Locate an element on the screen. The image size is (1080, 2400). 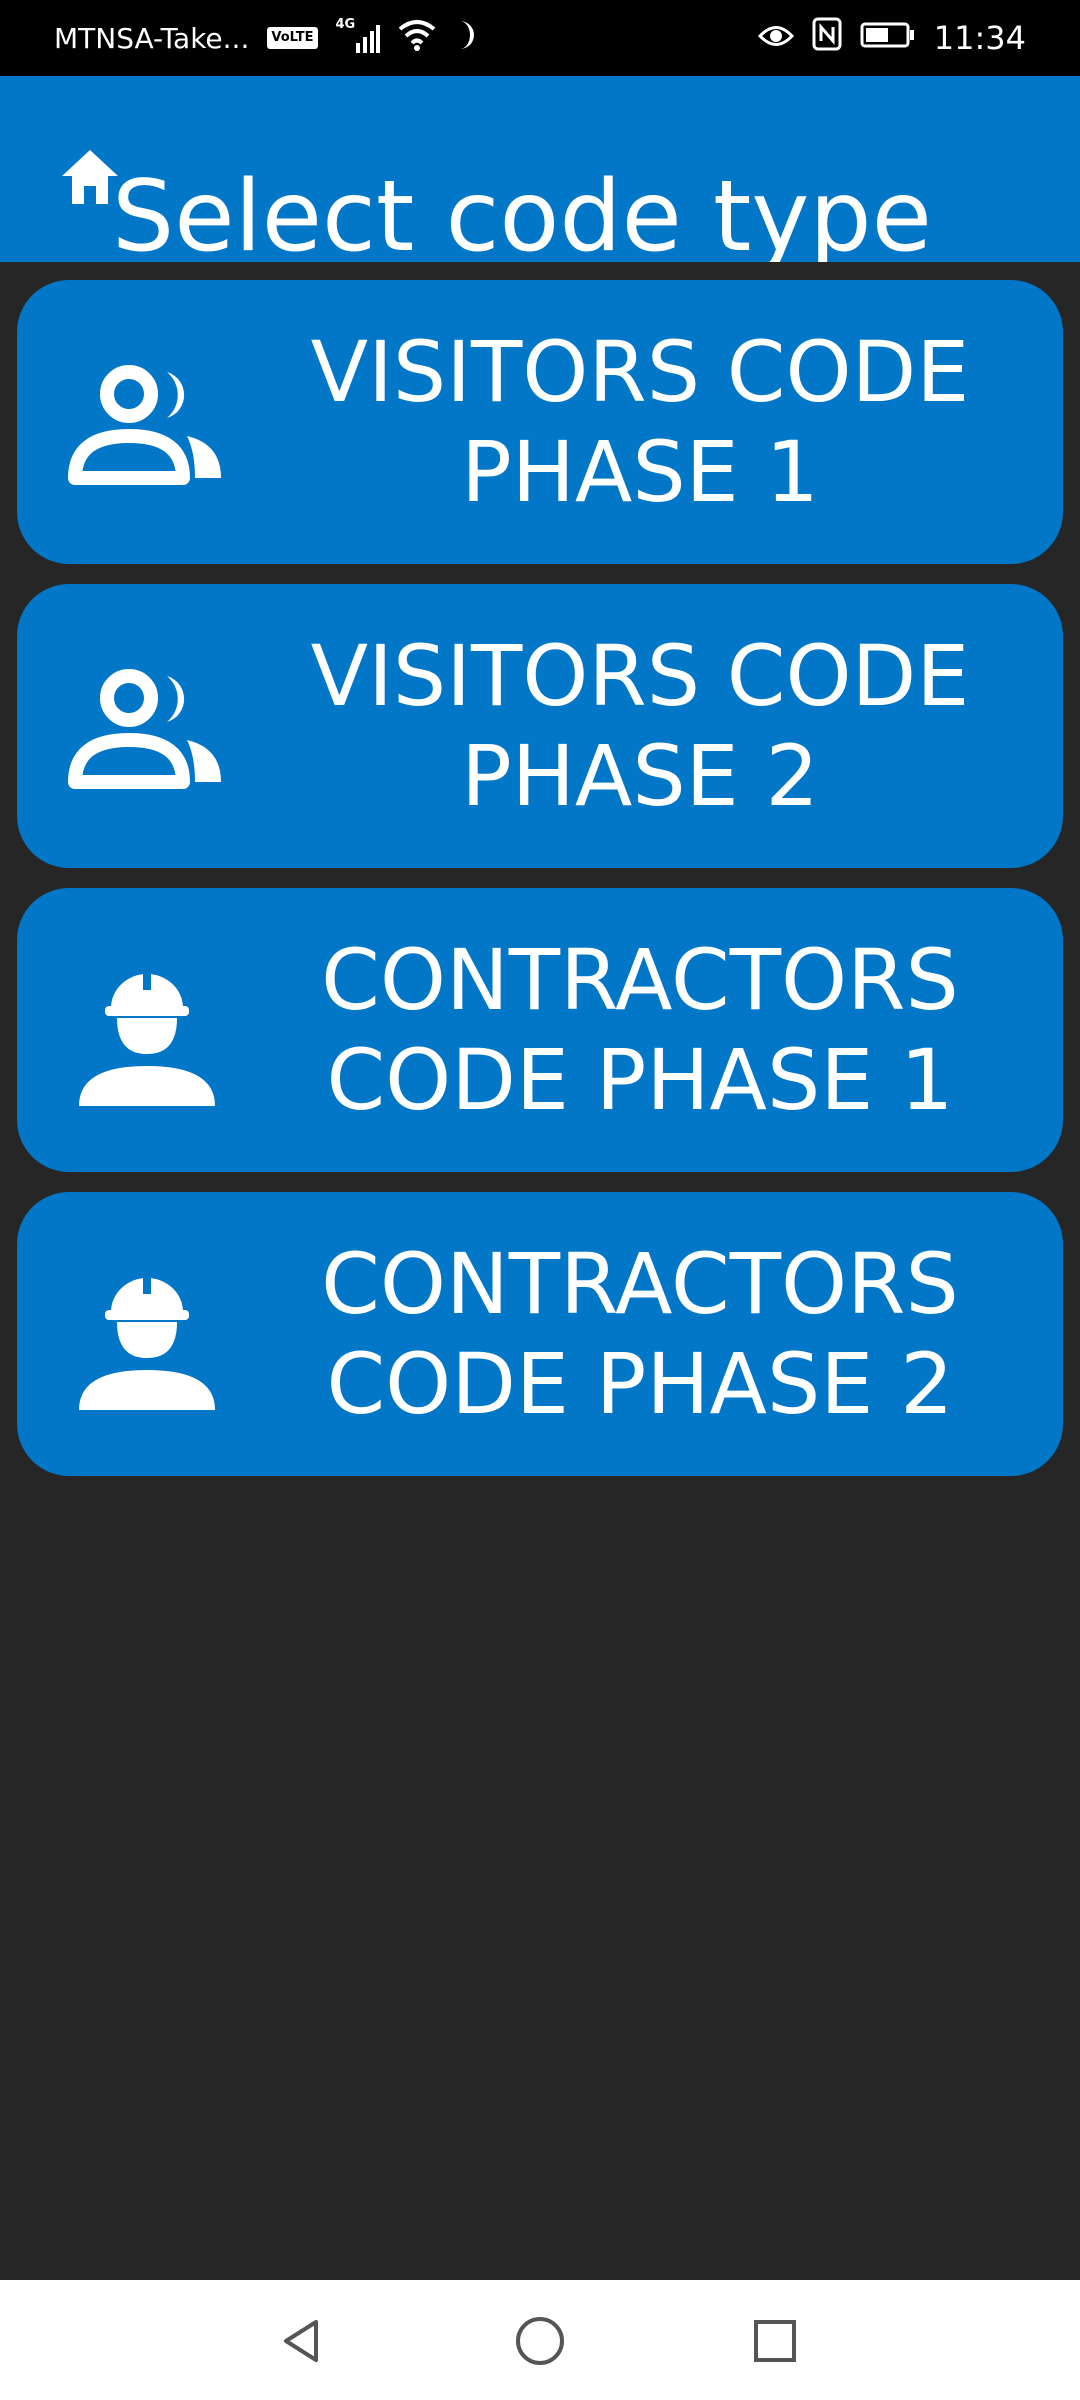
network-type: 4G is located at coordinates (345, 24).